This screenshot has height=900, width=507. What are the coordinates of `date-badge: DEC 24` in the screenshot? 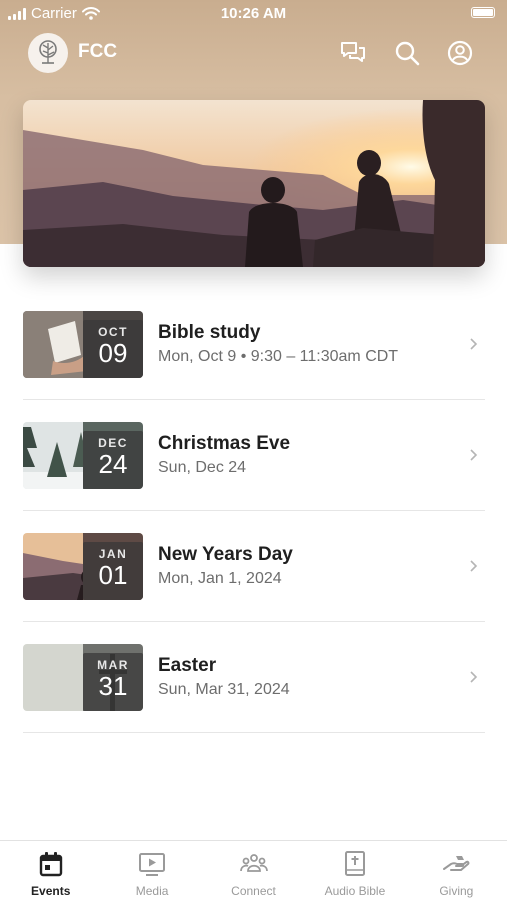 It's located at (113, 460).